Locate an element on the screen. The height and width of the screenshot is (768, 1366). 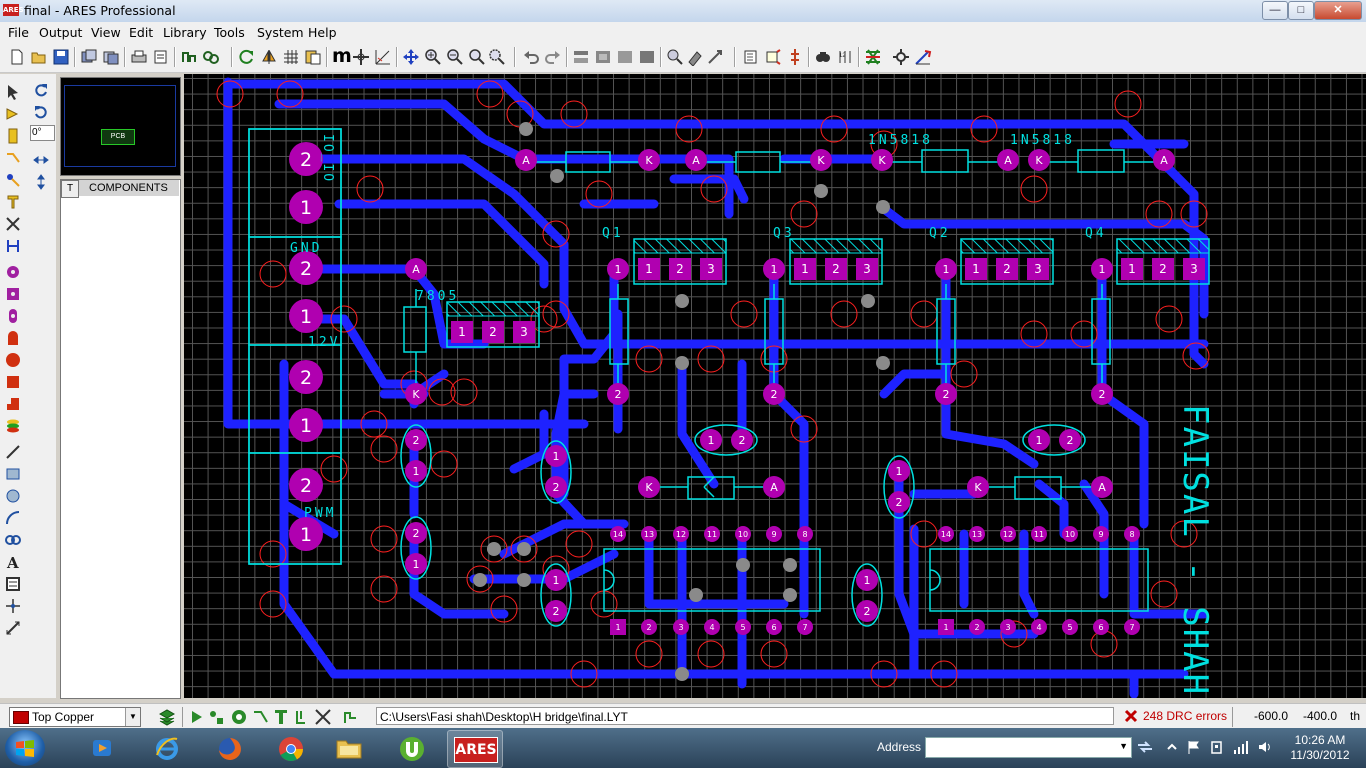
pause-icon is located at coordinates (239, 717).